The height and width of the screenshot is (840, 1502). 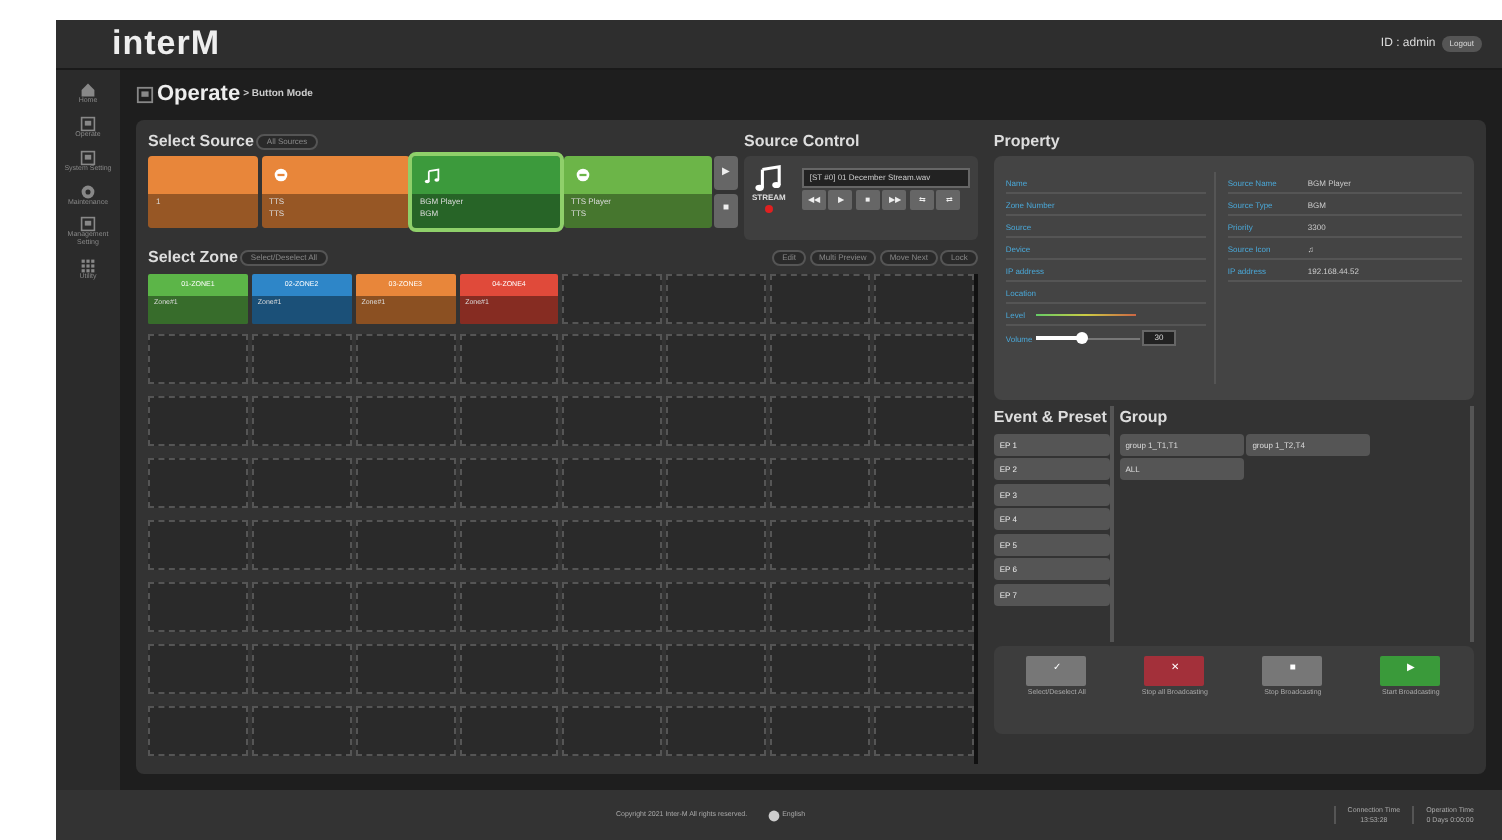 What do you see at coordinates (88, 90) in the screenshot?
I see `home-icon` at bounding box center [88, 90].